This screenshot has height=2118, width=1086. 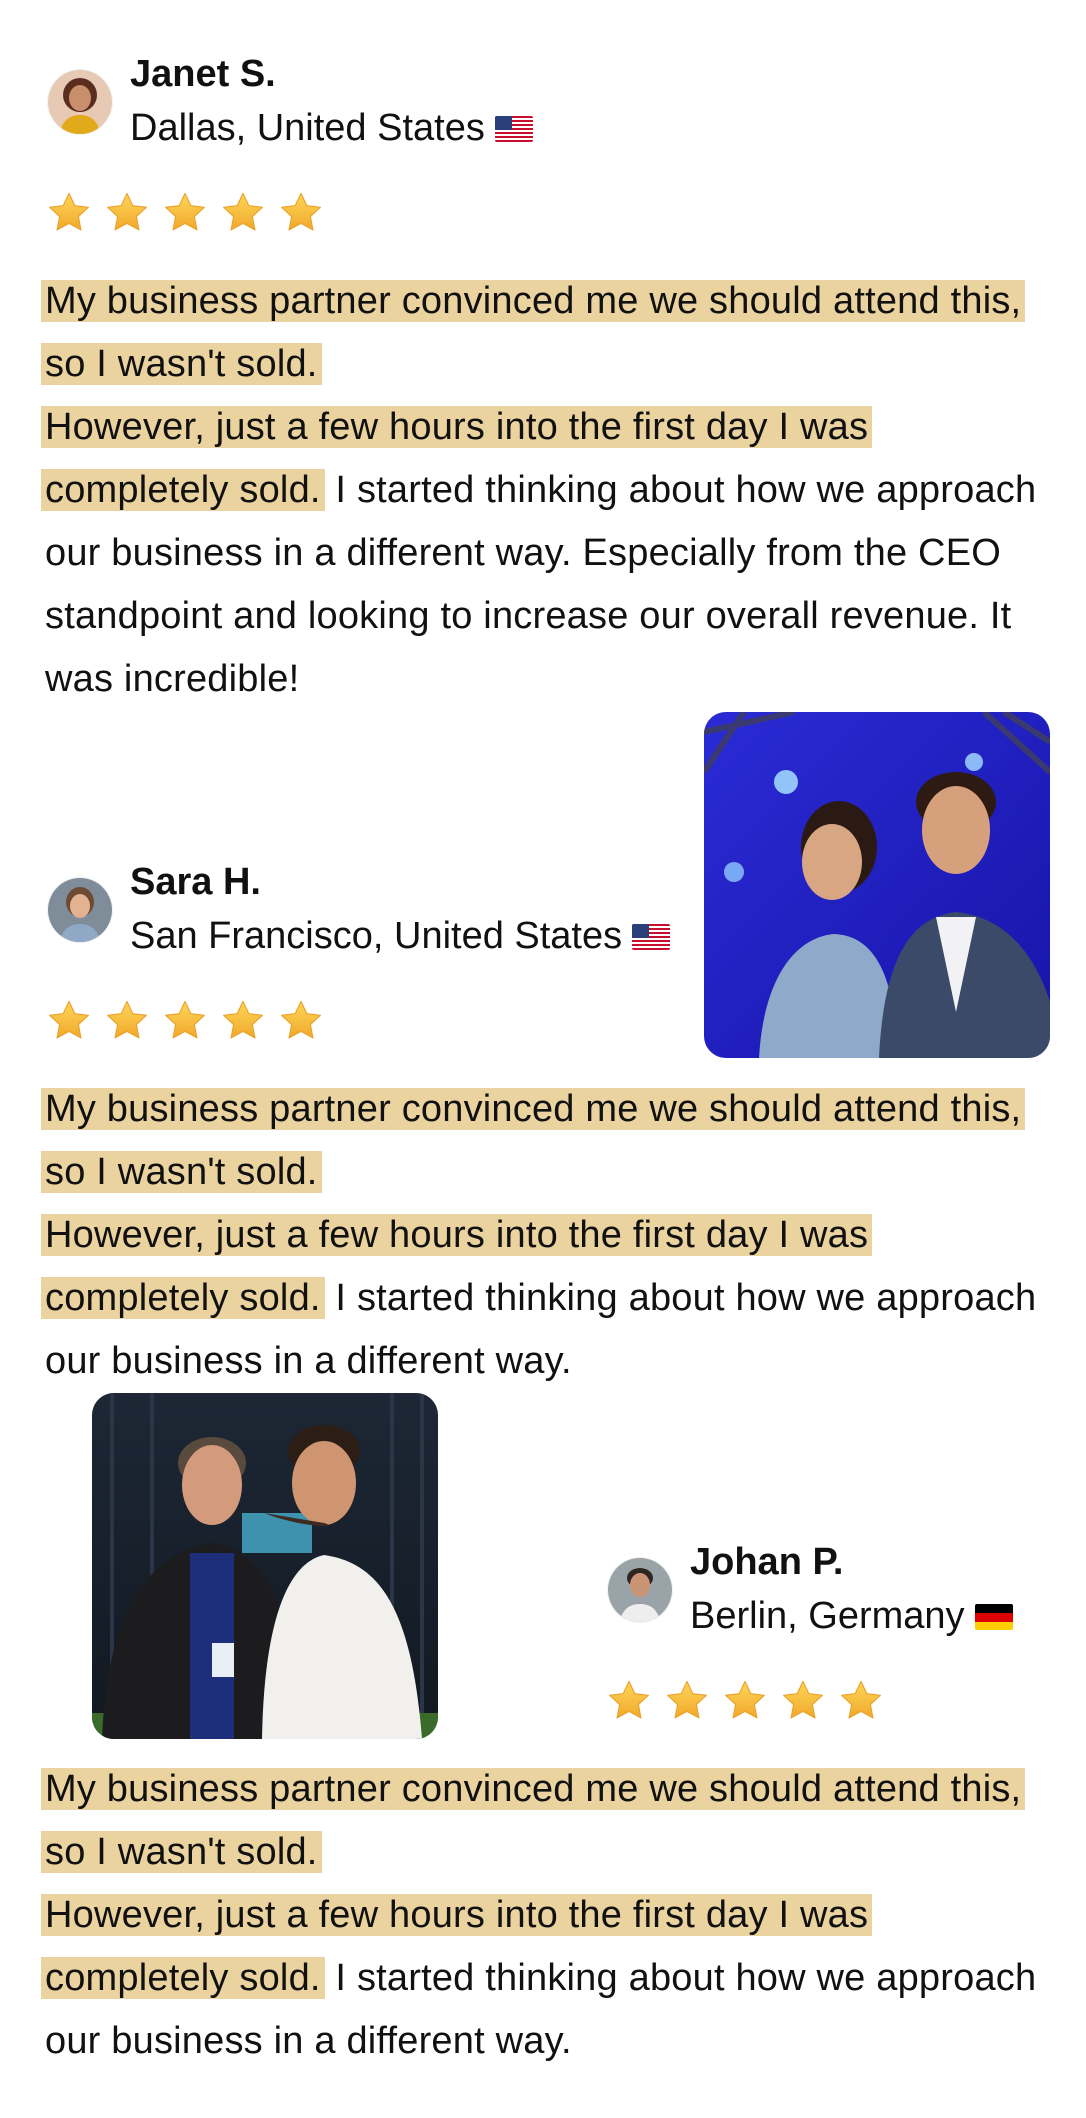 I want to click on reviewer-location: Berlin, Germany, so click(x=827, y=1616).